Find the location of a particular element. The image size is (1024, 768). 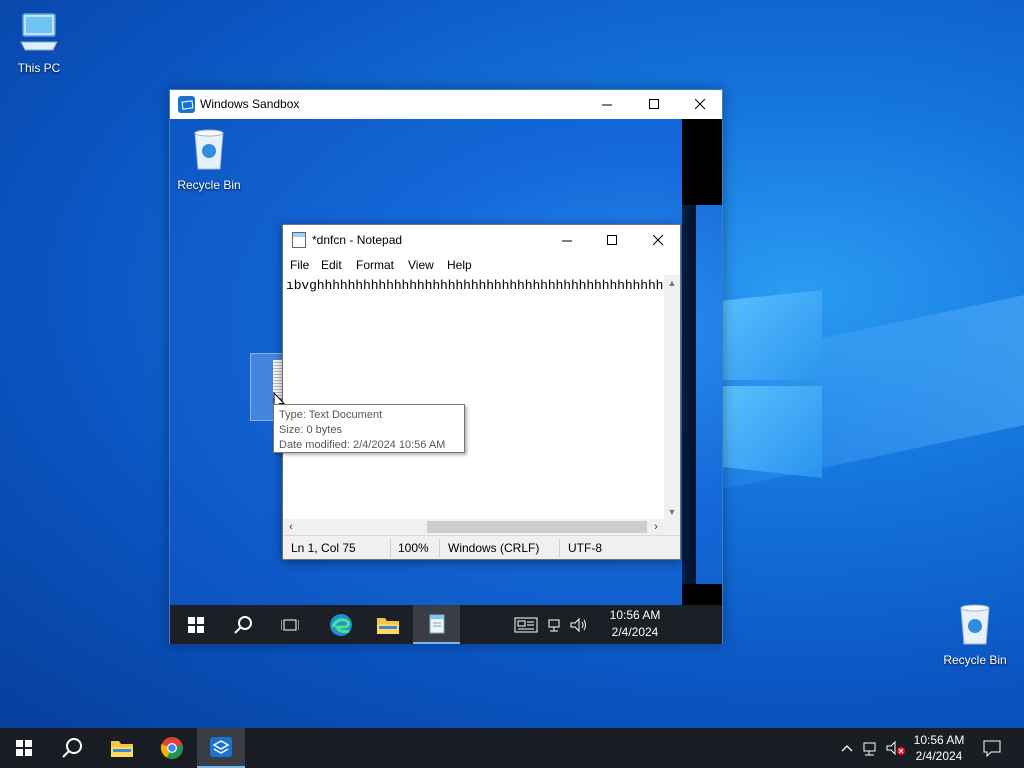

notepad-maximize-button is located at coordinates (612, 240).